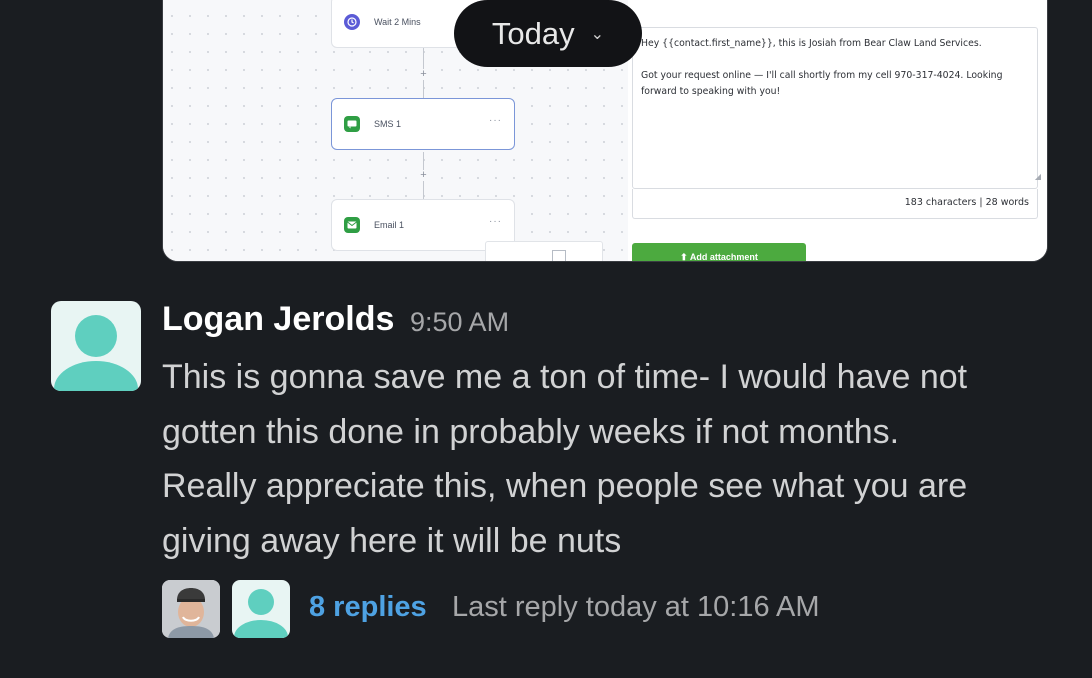  What do you see at coordinates (459, 322) in the screenshot?
I see `message-timestamp: 9:50 AM` at bounding box center [459, 322].